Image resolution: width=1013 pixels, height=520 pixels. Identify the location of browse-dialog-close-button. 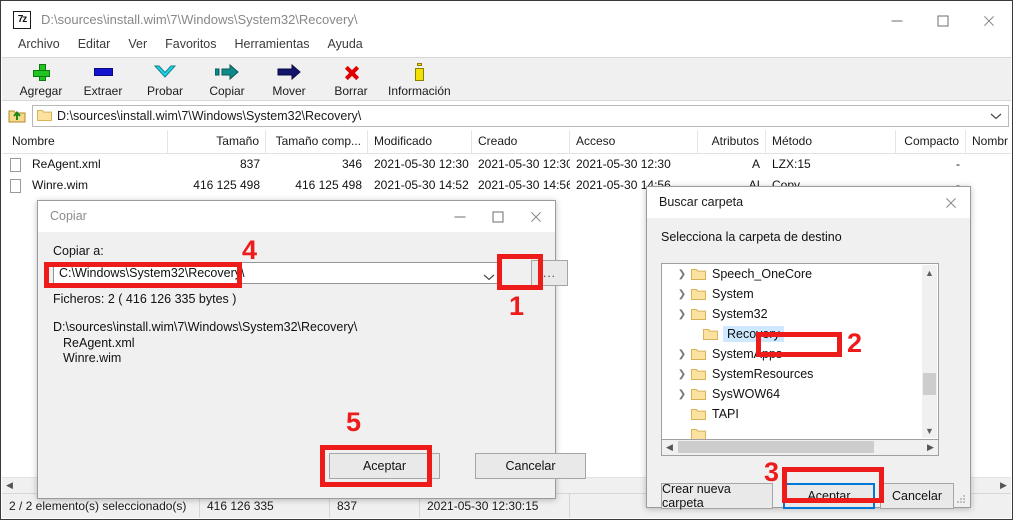
(951, 202).